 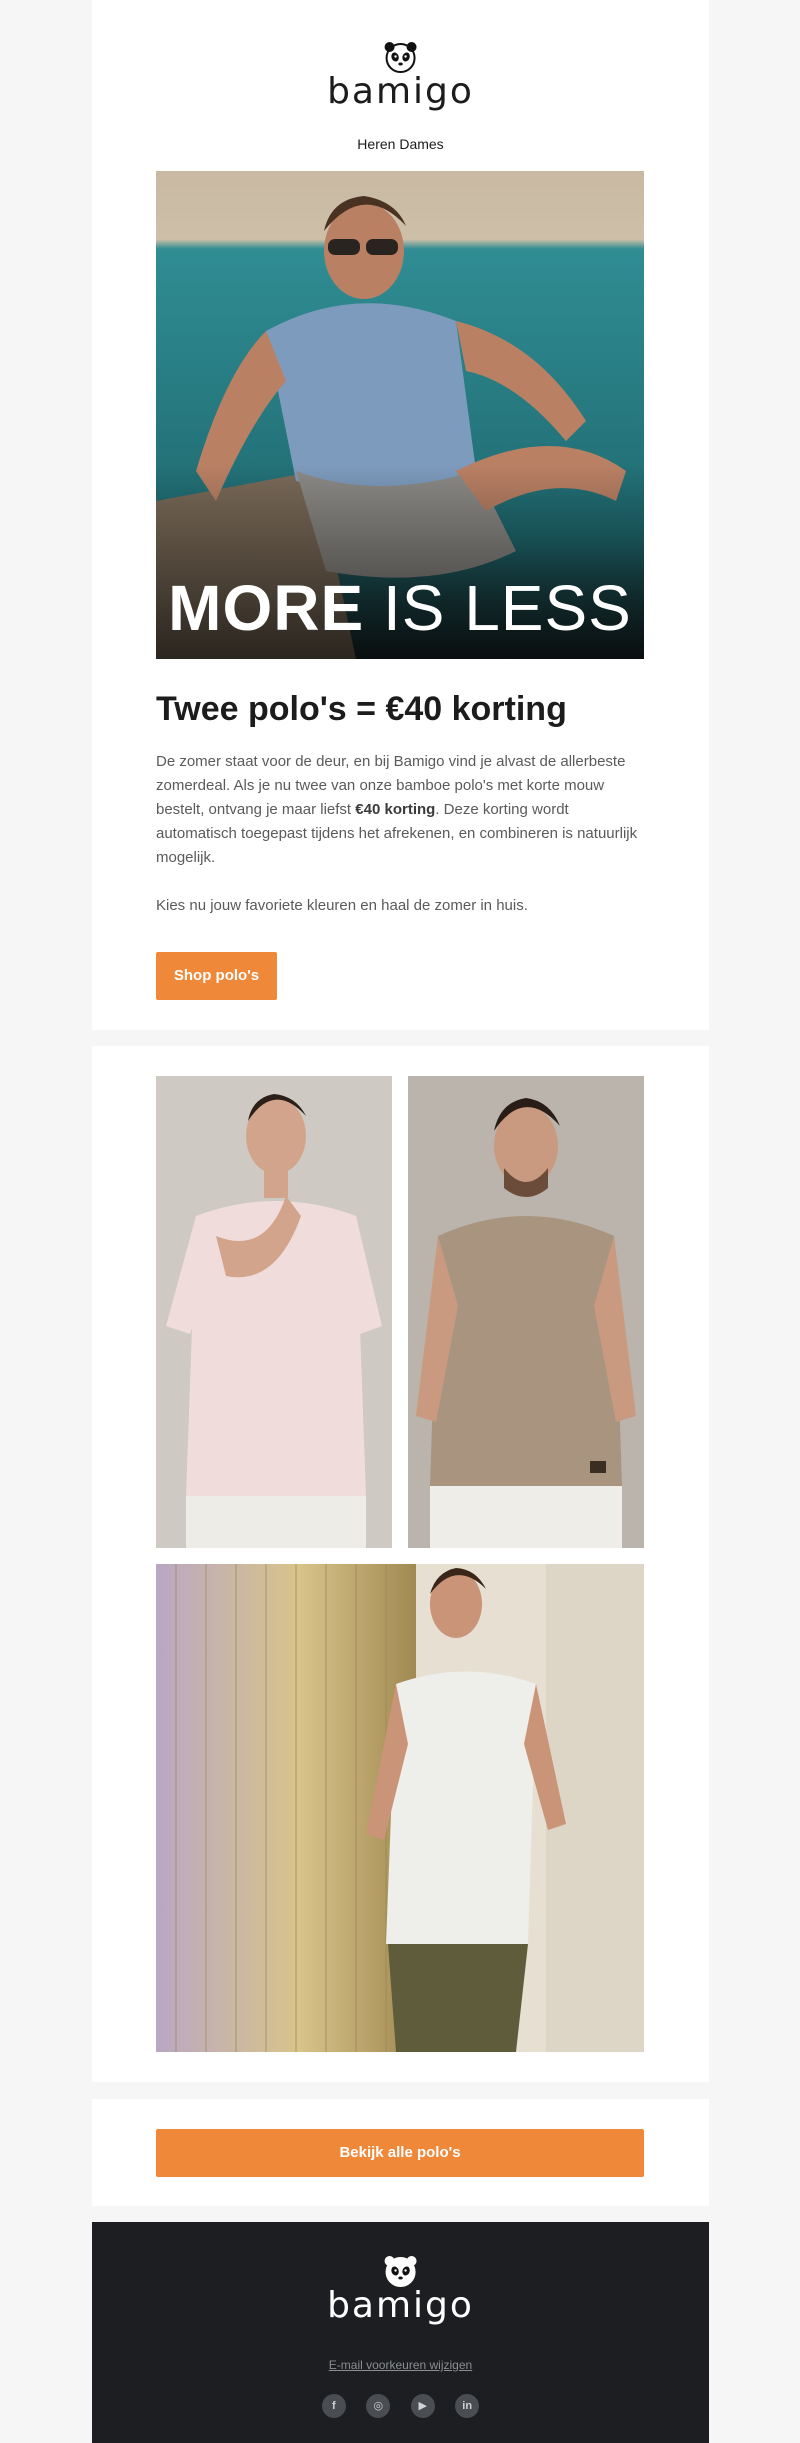 What do you see at coordinates (216, 976) in the screenshot?
I see `shop-polos-button: Shop polo's` at bounding box center [216, 976].